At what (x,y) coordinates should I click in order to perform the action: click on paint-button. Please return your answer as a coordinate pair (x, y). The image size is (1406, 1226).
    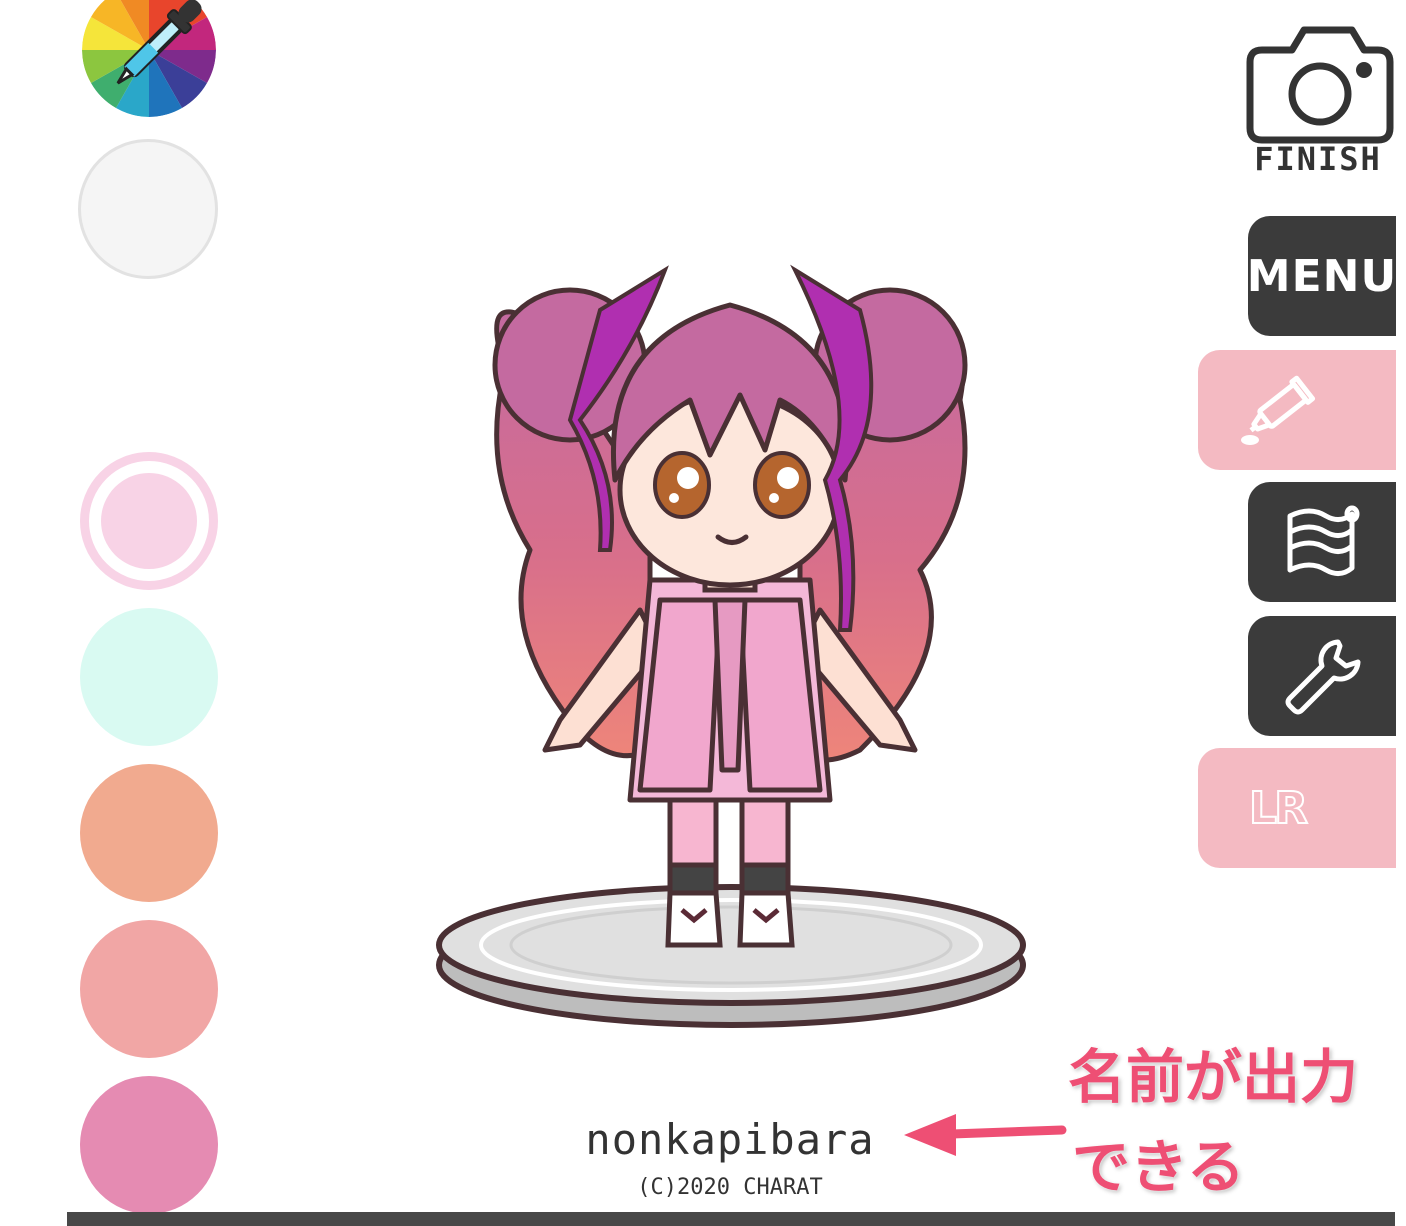
    Looking at the image, I should click on (1297, 410).